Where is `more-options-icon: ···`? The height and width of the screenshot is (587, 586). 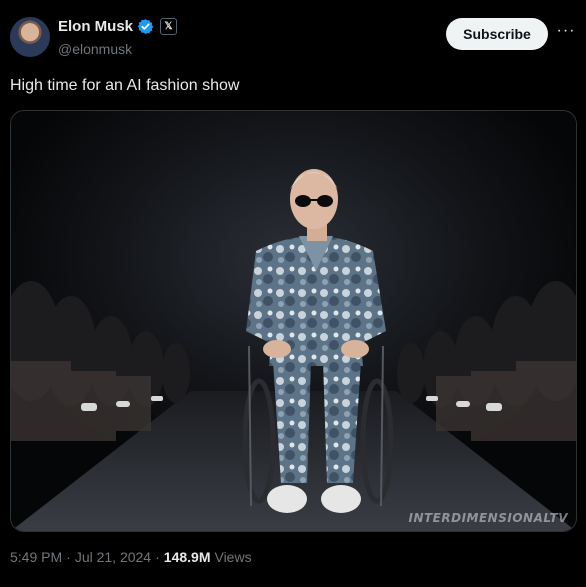
more-options-icon: ··· is located at coordinates (566, 33).